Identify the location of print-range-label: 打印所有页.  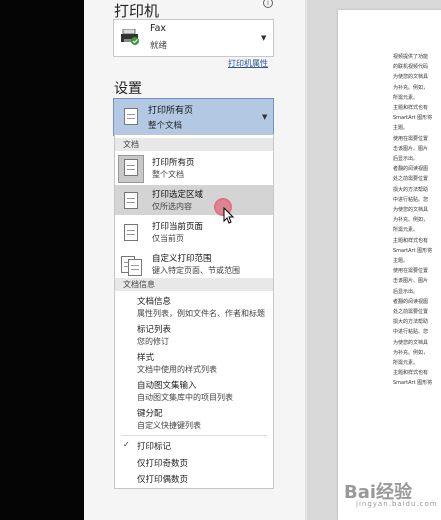
(171, 111).